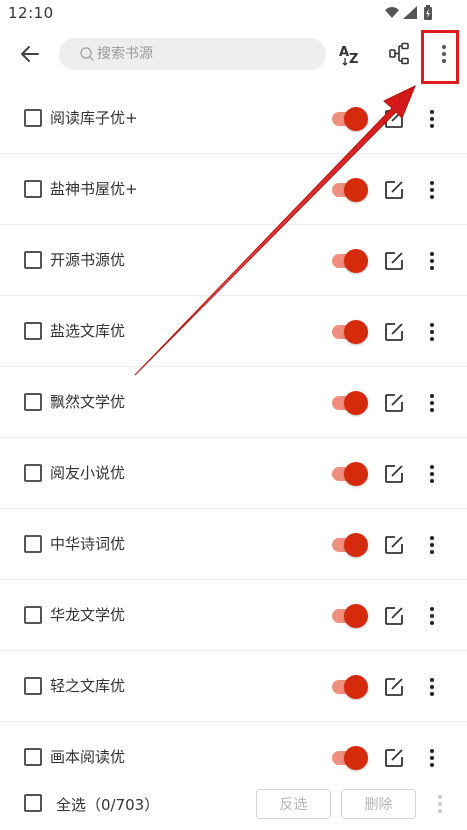 The image size is (467, 830). What do you see at coordinates (94, 118) in the screenshot?
I see `source-name: 阅读库子优+` at bounding box center [94, 118].